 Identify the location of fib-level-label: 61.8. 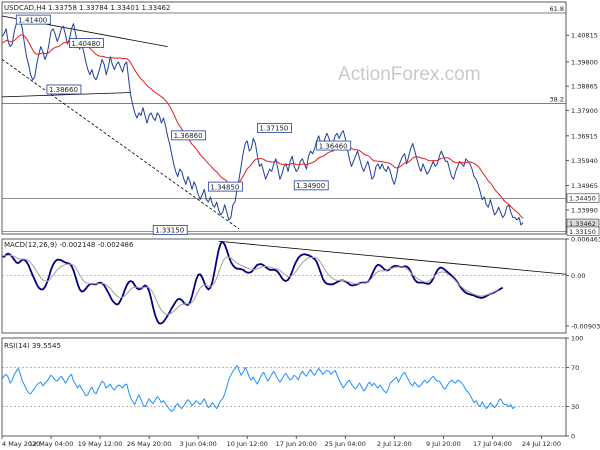
(557, 9).